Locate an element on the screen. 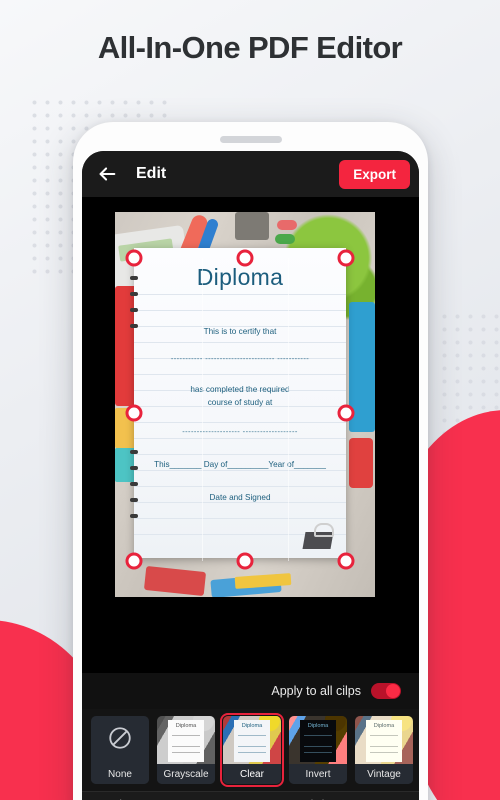 The width and height of the screenshot is (500, 800). app-bar-title: Edit is located at coordinates (151, 173).